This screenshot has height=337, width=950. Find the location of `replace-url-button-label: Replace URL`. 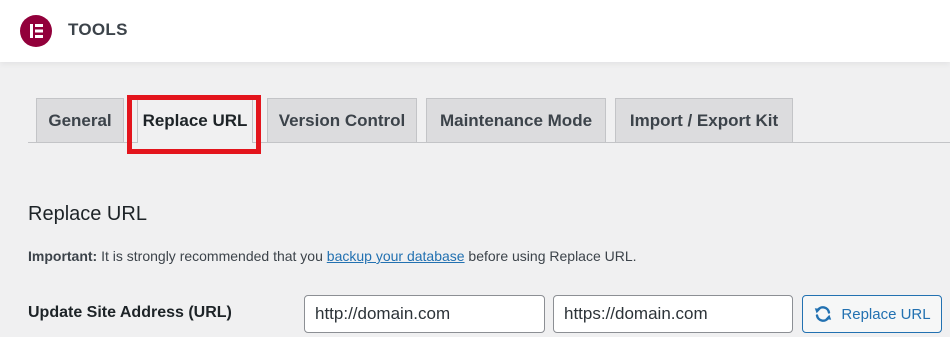

replace-url-button-label: Replace URL is located at coordinates (886, 314).